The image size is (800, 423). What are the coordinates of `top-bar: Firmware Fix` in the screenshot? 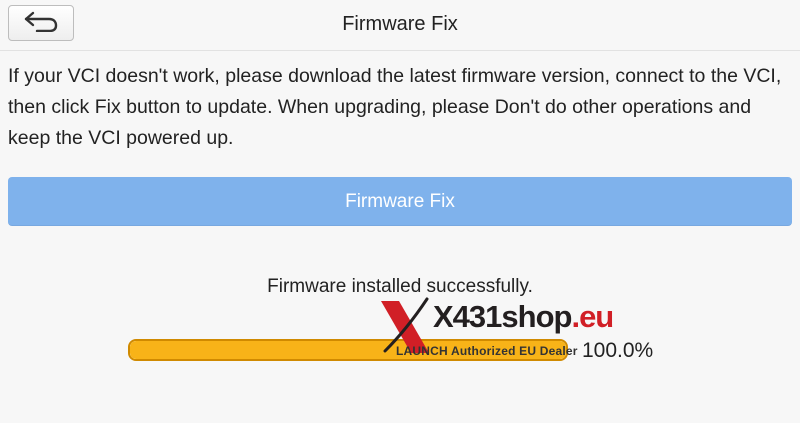 It's located at (400, 25).